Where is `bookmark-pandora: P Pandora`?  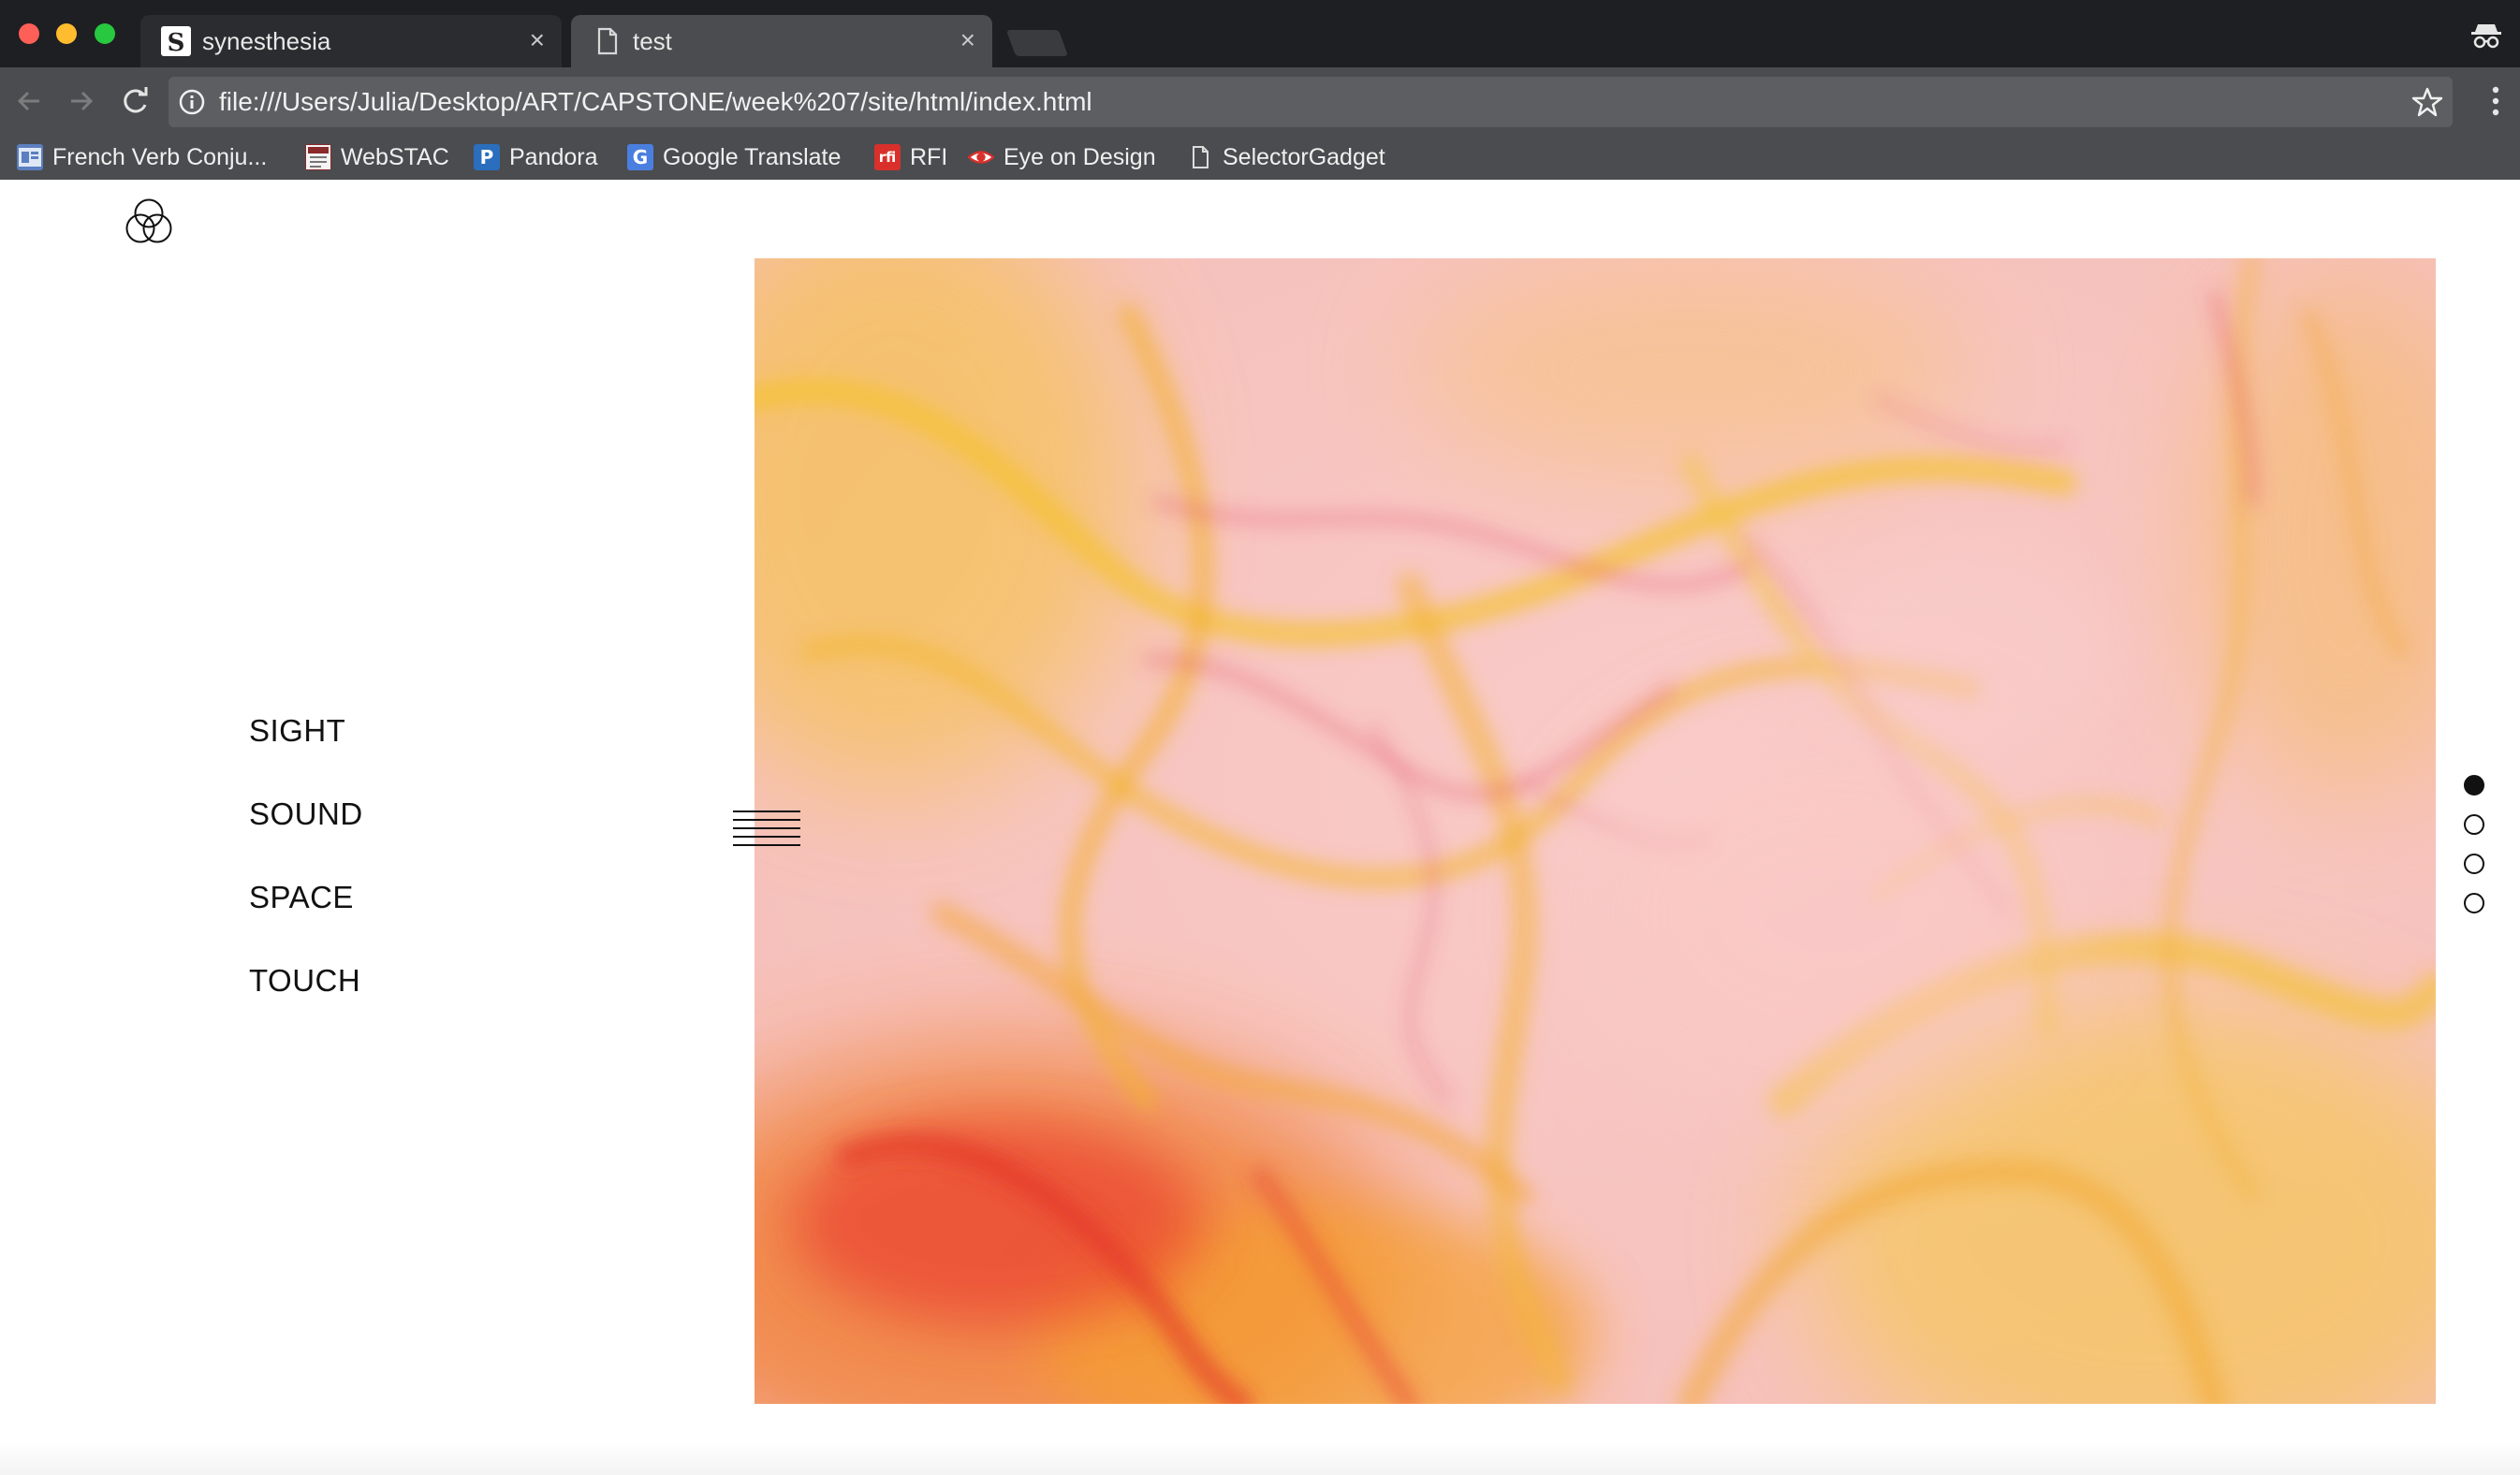 bookmark-pandora: P Pandora is located at coordinates (536, 157).